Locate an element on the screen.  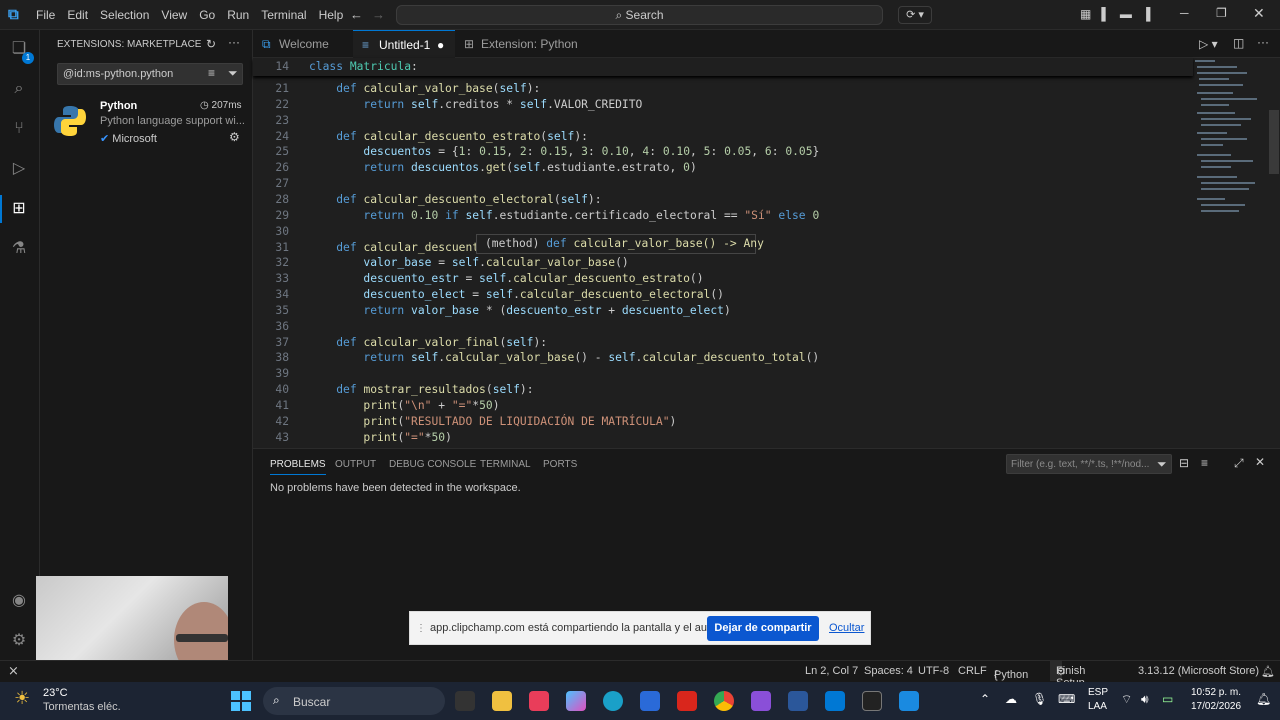
extension-gear-icon: ⚙ is located at coordinates (234, 137).